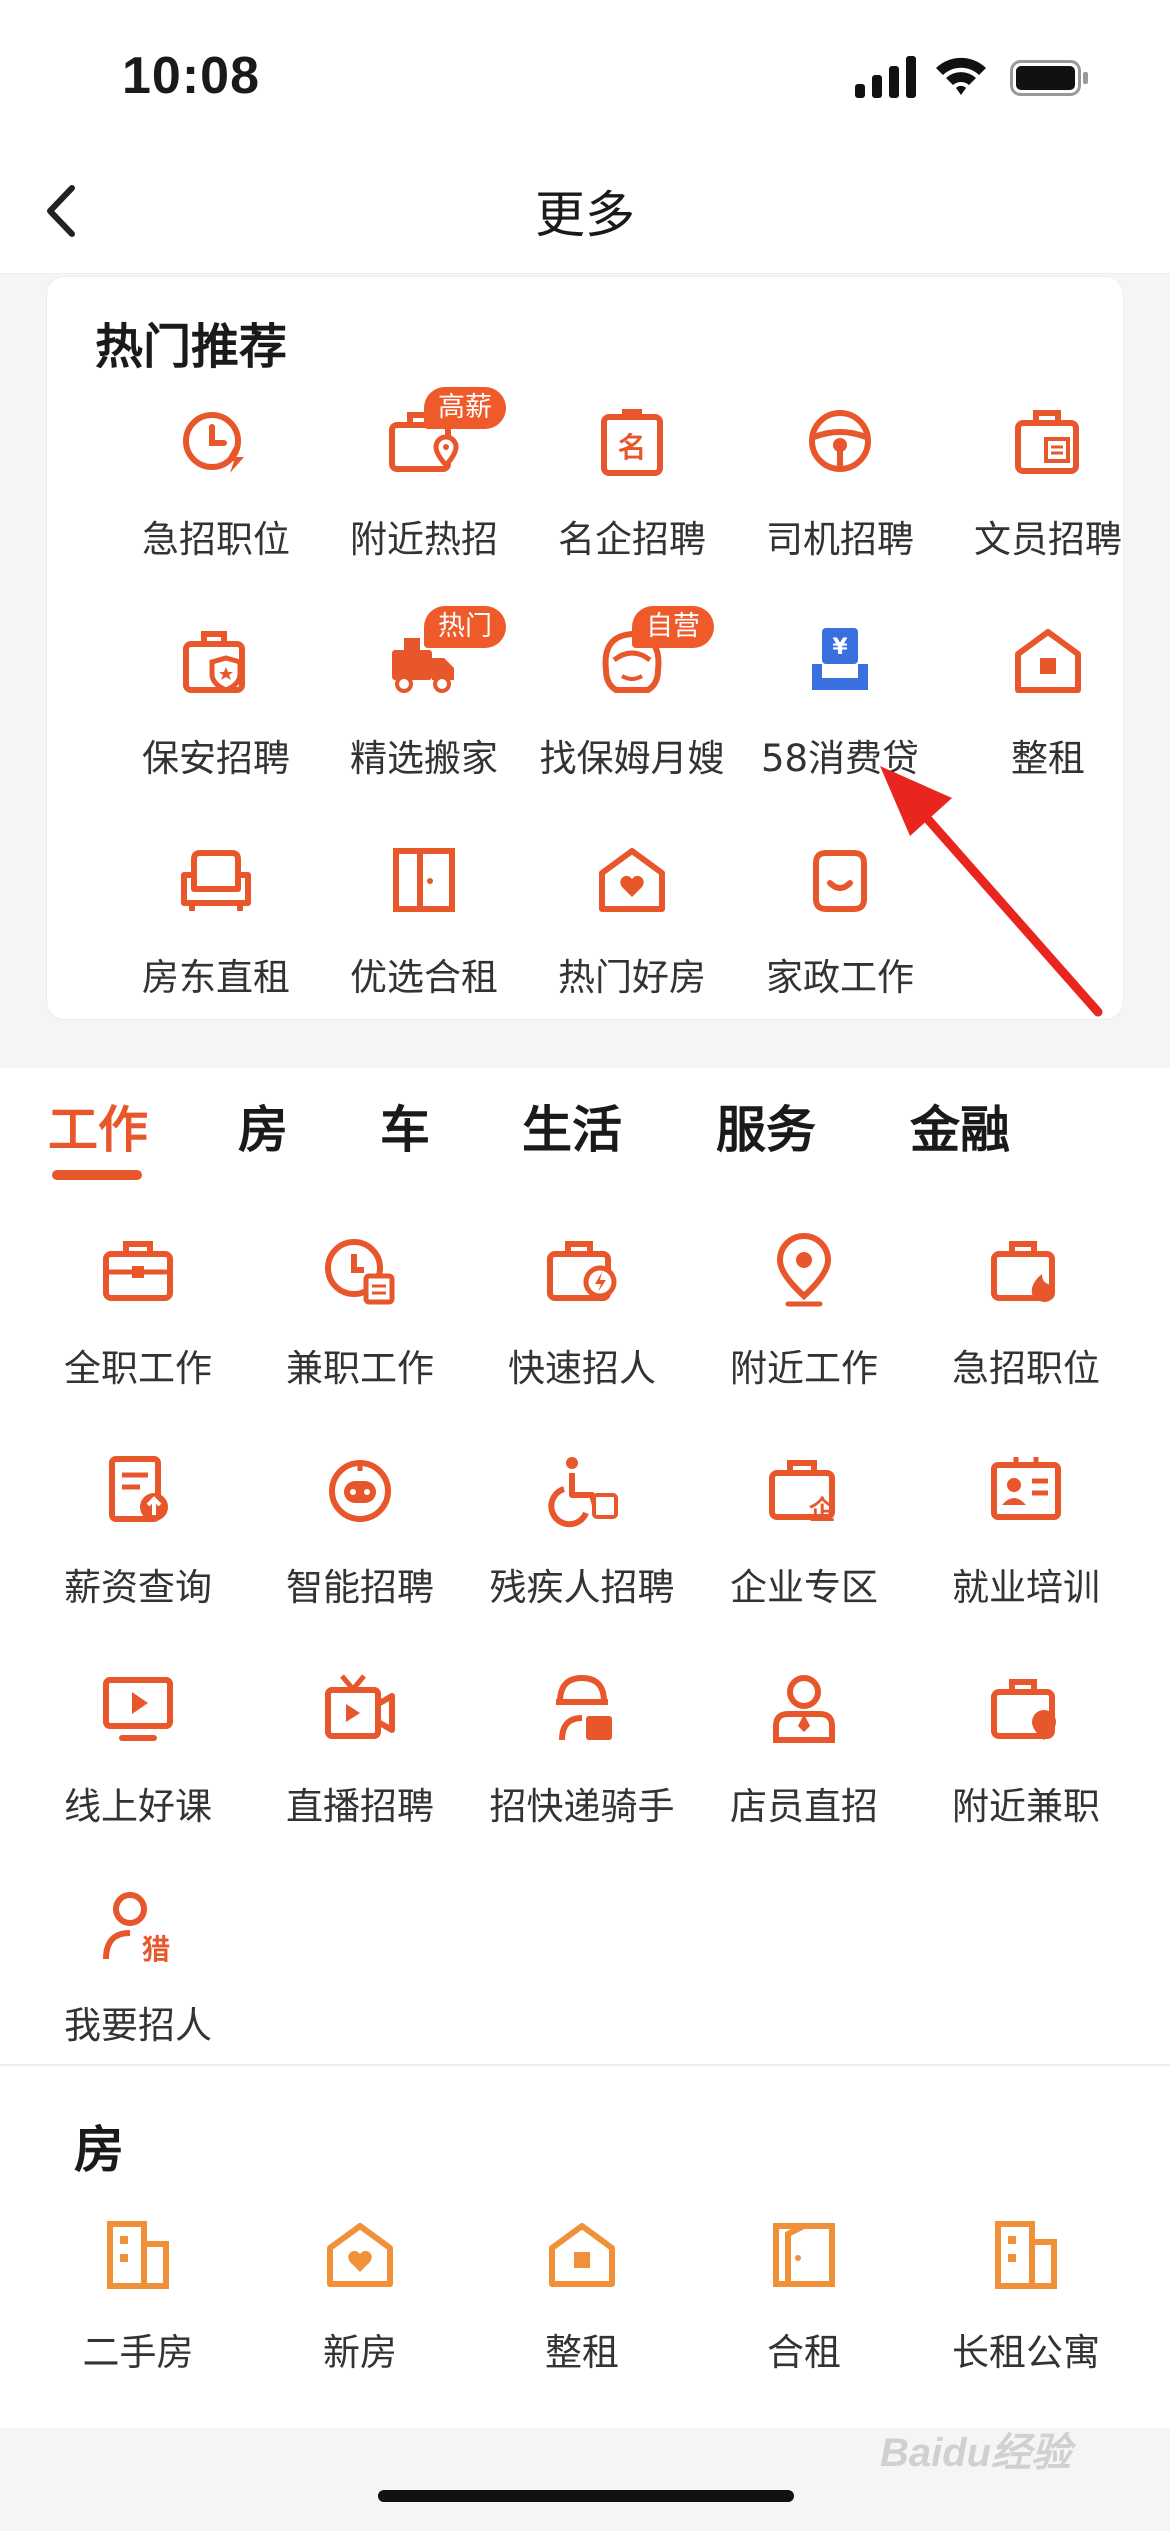 This screenshot has width=1170, height=2531. What do you see at coordinates (804, 1806) in the screenshot?
I see `work-item-label: 店员直招` at bounding box center [804, 1806].